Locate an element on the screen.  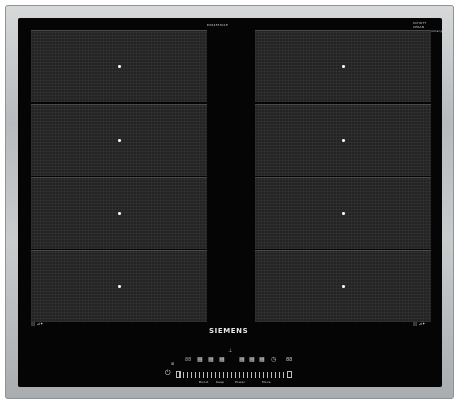
model-code: EX645FXC1E is located at coordinates (218, 25).